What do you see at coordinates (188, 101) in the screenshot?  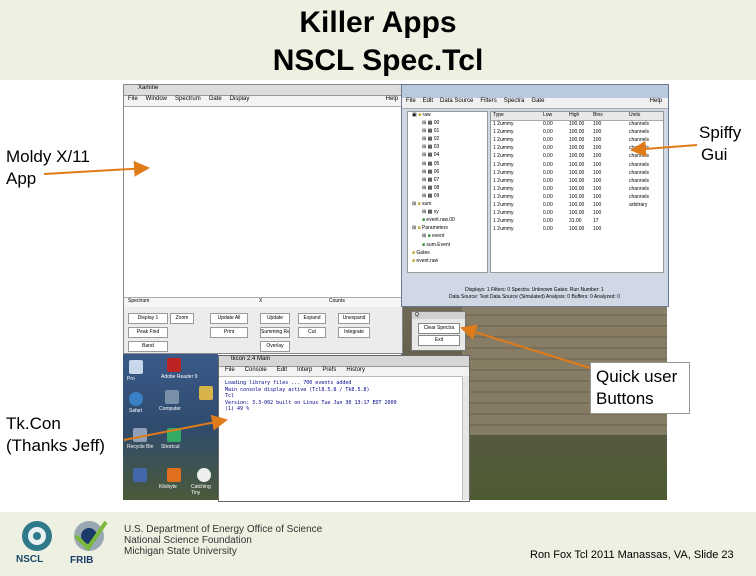 I see `menu-spectrum: Spectrum` at bounding box center [188, 101].